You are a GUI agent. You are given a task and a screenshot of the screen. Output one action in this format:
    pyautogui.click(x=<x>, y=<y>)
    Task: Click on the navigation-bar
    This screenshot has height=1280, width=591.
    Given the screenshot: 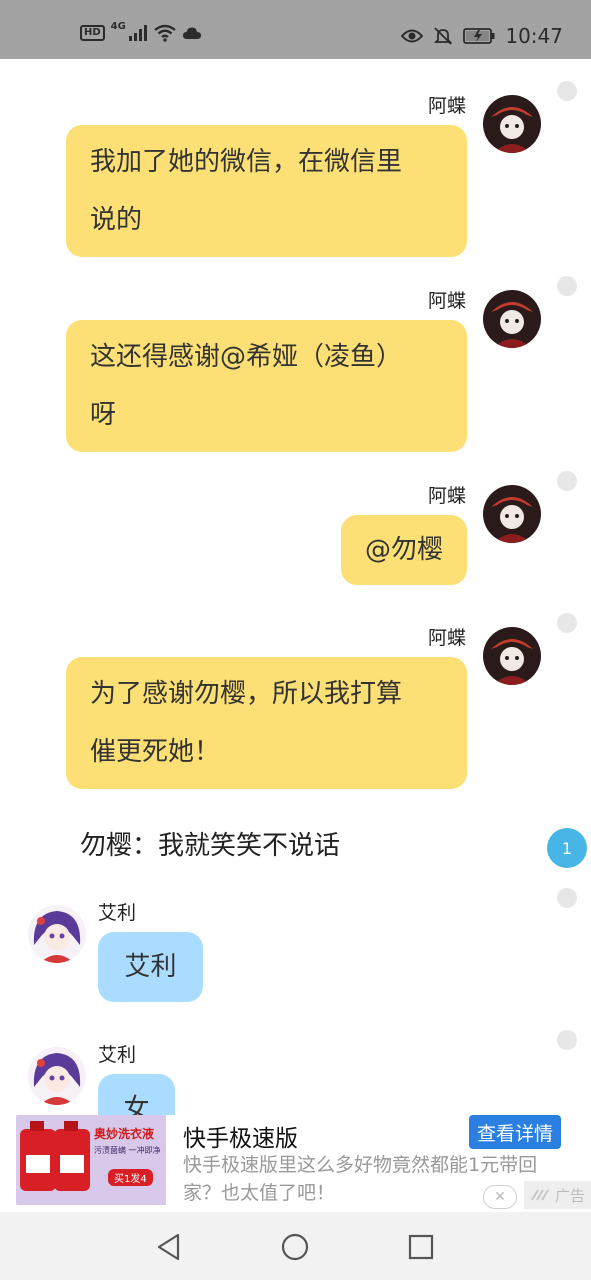 What is the action you would take?
    pyautogui.click(x=295, y=1246)
    